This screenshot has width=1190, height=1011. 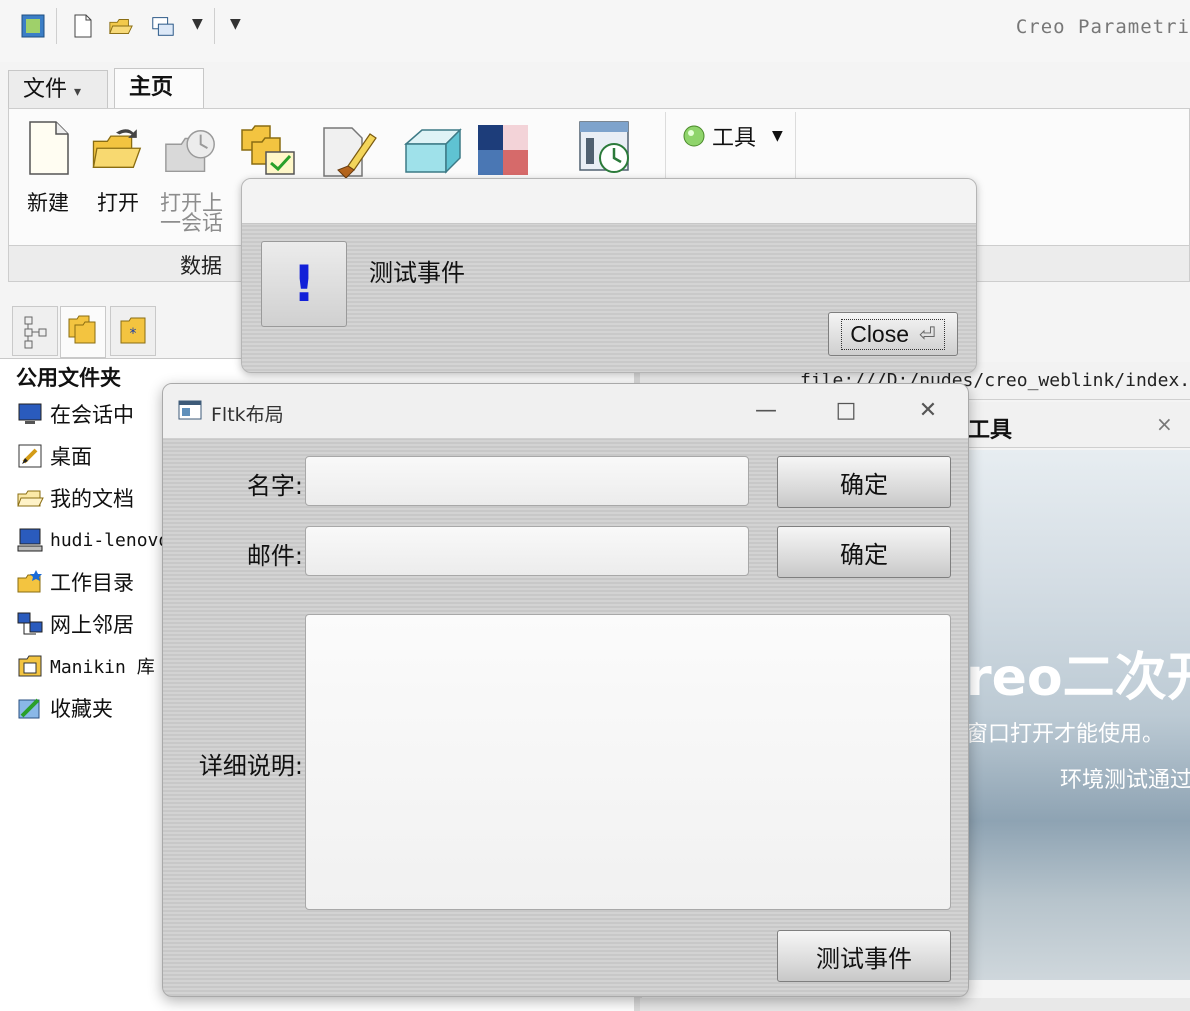 What do you see at coordinates (197, 24) in the screenshot?
I see `window-dropdown-icon: ▼` at bounding box center [197, 24].